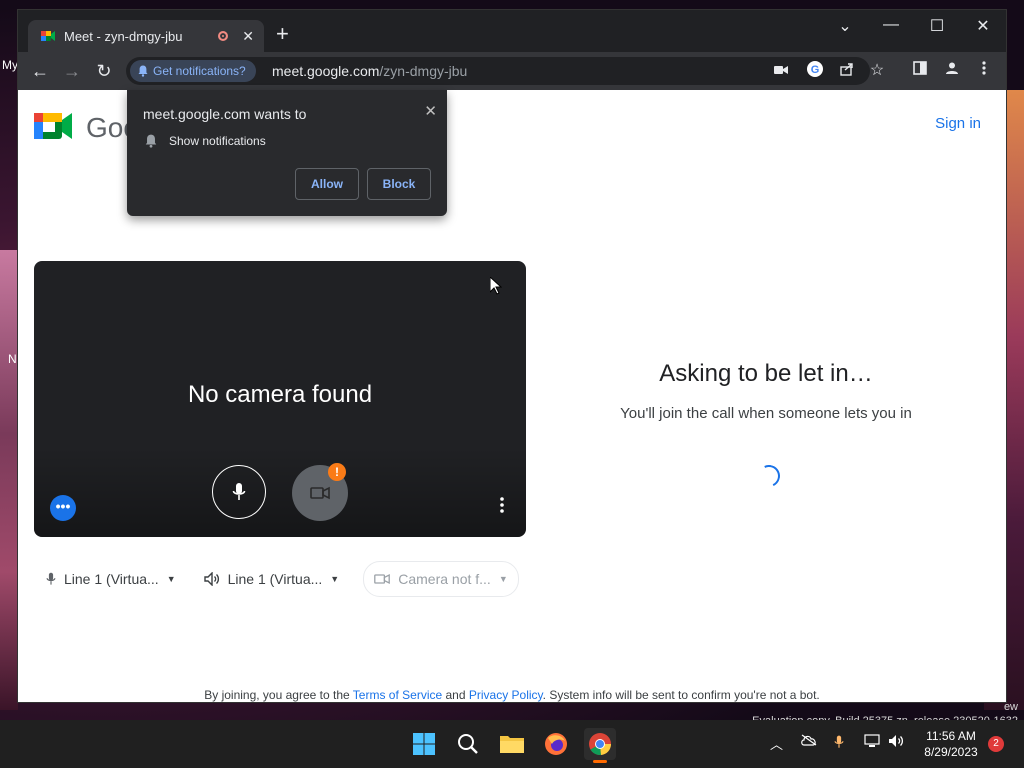 The width and height of the screenshot is (1024, 768). What do you see at coordinates (1010, 707) in the screenshot?
I see `watermark-line: ew` at bounding box center [1010, 707].